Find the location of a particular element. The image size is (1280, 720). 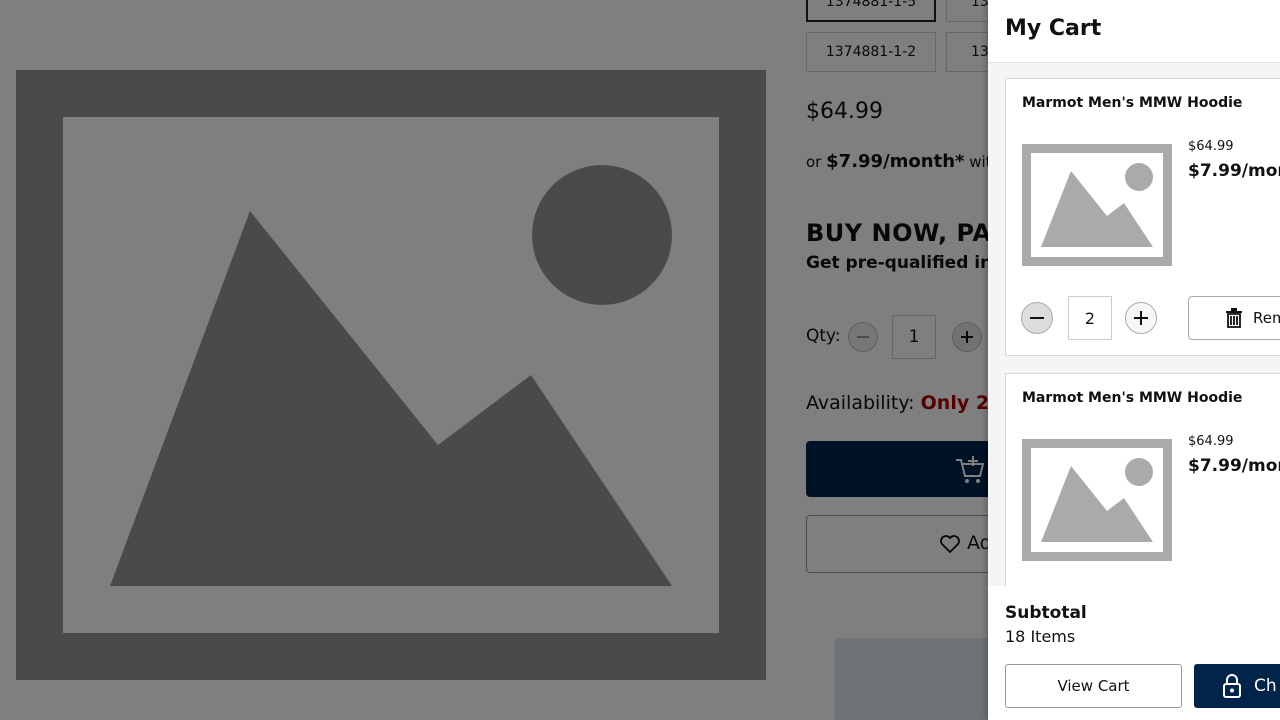

cart-header: My Cart is located at coordinates (1134, 31).